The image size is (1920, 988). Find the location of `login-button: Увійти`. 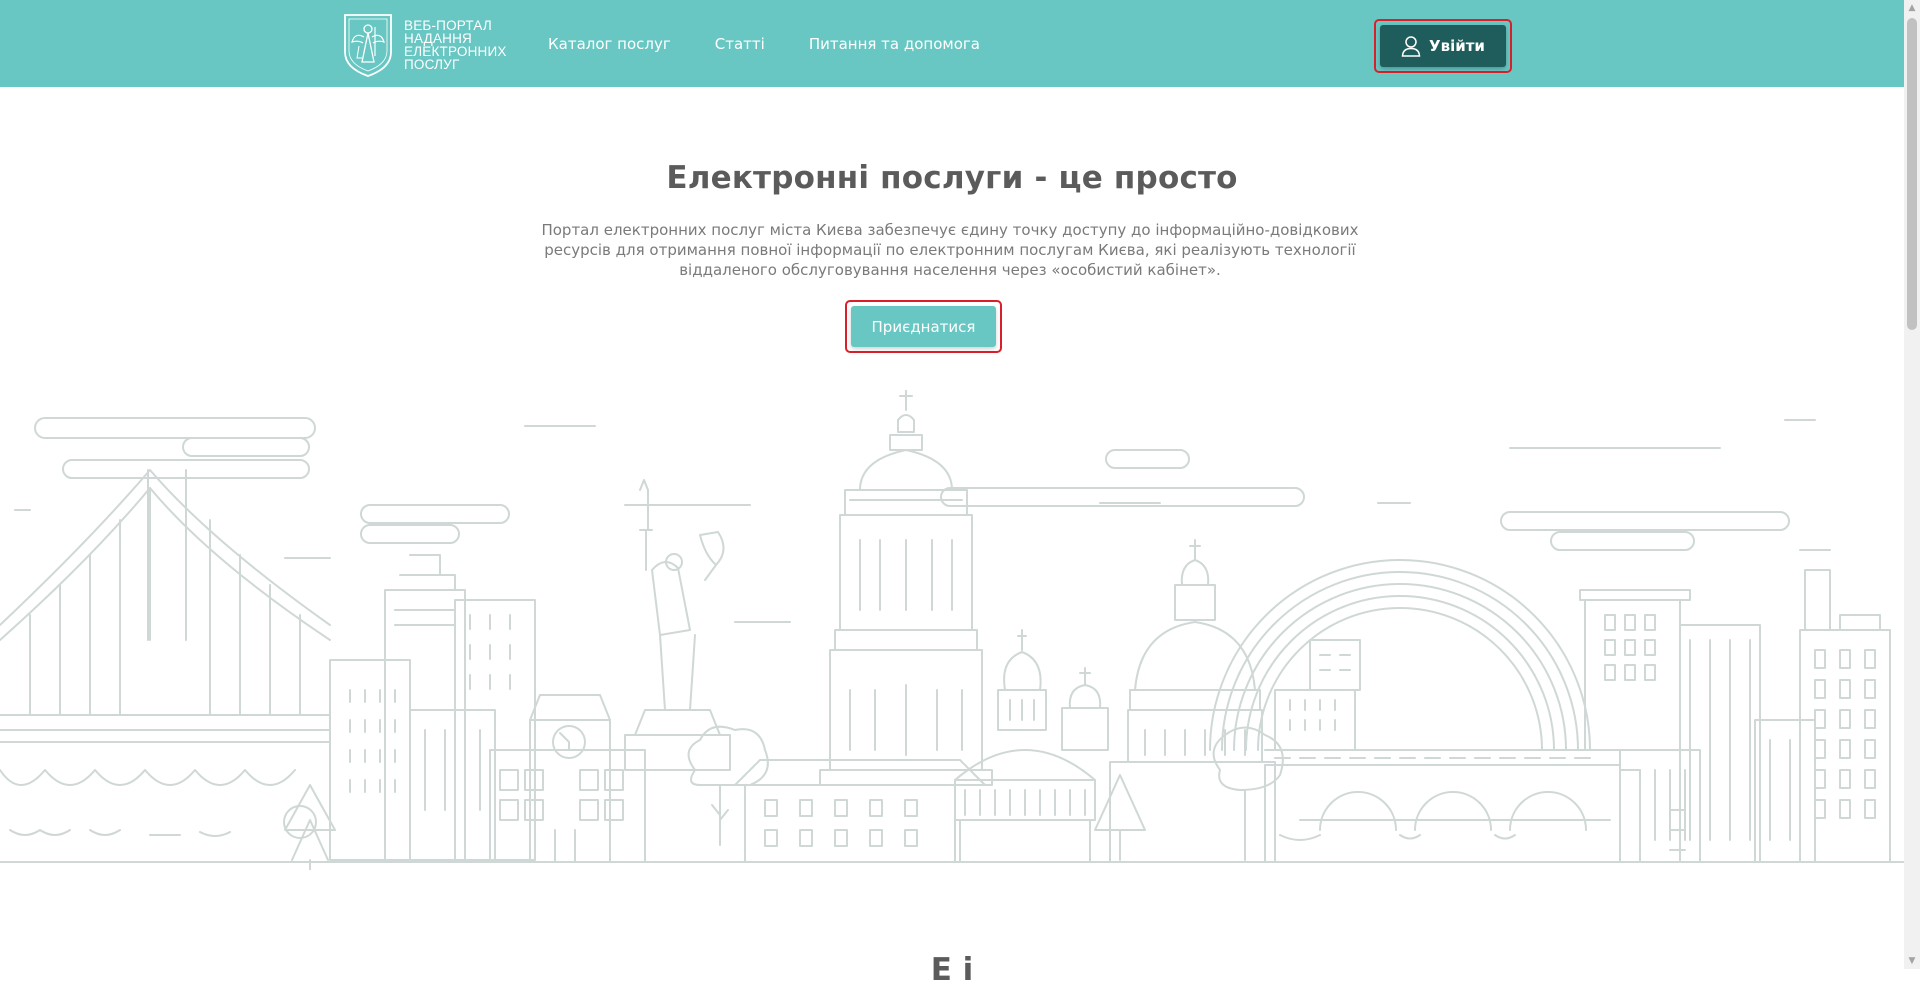

login-button: Увійти is located at coordinates (1443, 46).